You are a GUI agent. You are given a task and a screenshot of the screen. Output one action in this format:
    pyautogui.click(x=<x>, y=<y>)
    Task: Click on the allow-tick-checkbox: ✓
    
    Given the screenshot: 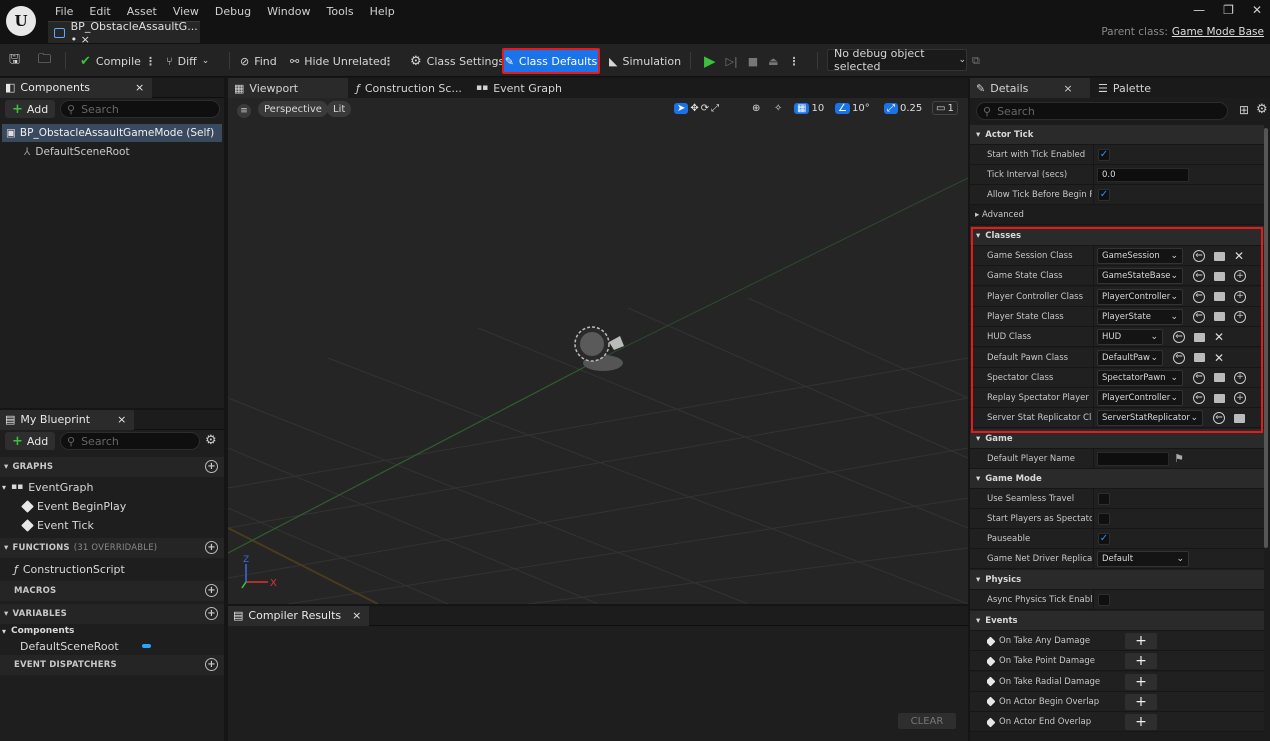 What is the action you would take?
    pyautogui.click(x=1104, y=195)
    